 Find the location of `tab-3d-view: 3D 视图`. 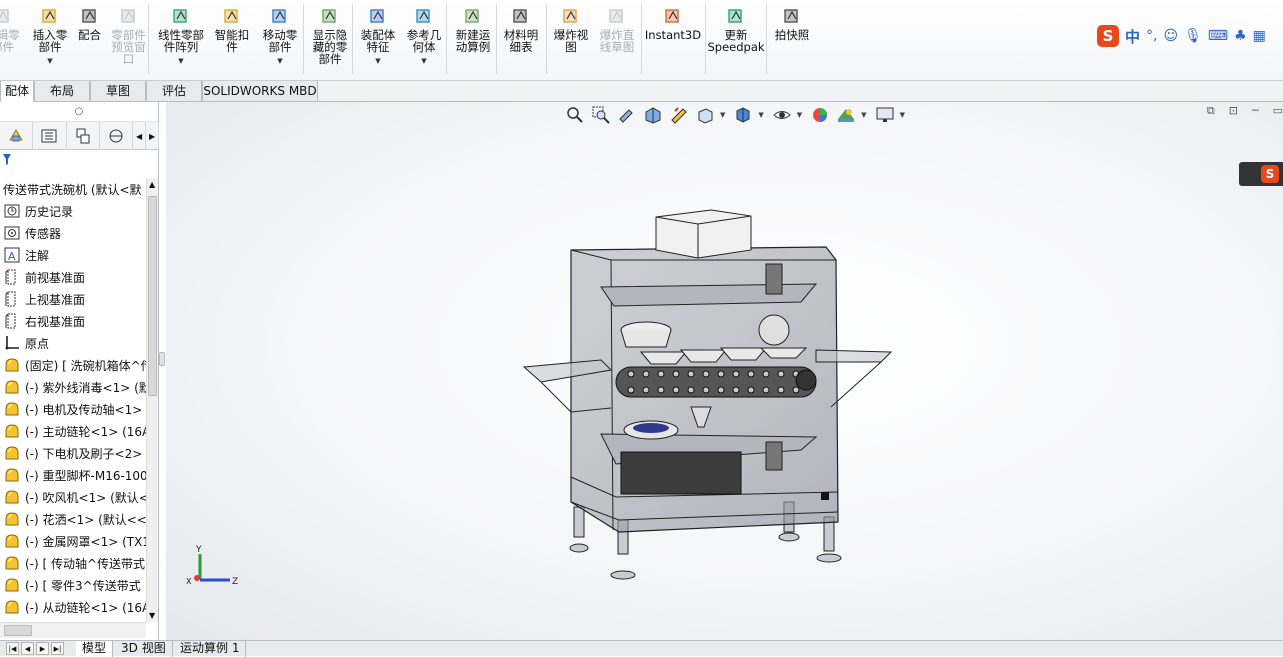

tab-3d-view: 3D 视图 is located at coordinates (144, 649).